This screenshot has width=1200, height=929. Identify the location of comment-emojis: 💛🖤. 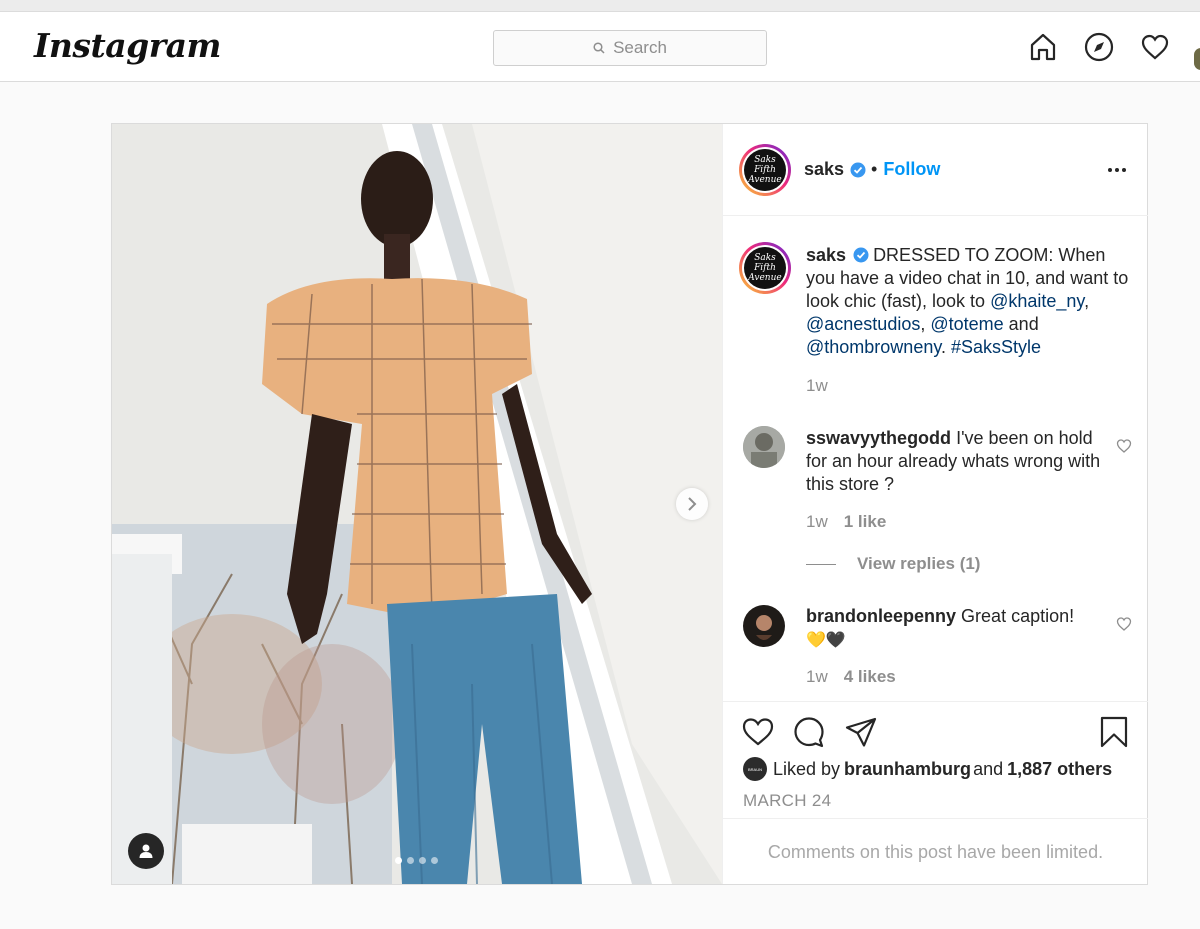
(826, 640).